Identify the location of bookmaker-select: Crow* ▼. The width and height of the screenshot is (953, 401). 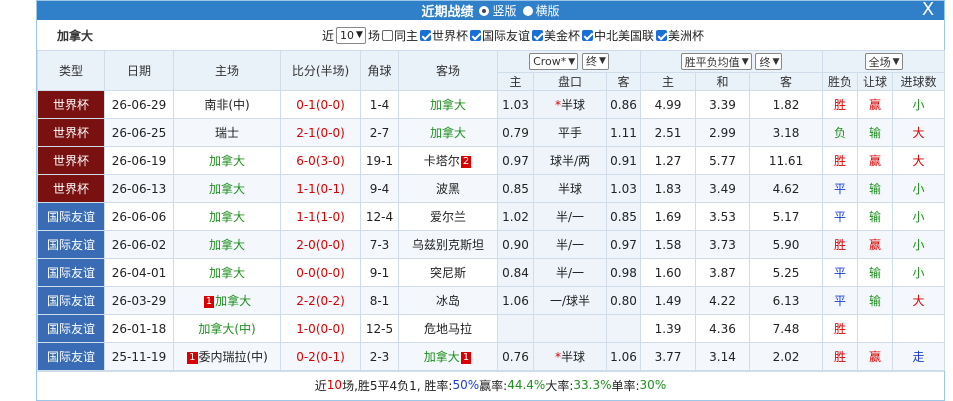
(554, 62).